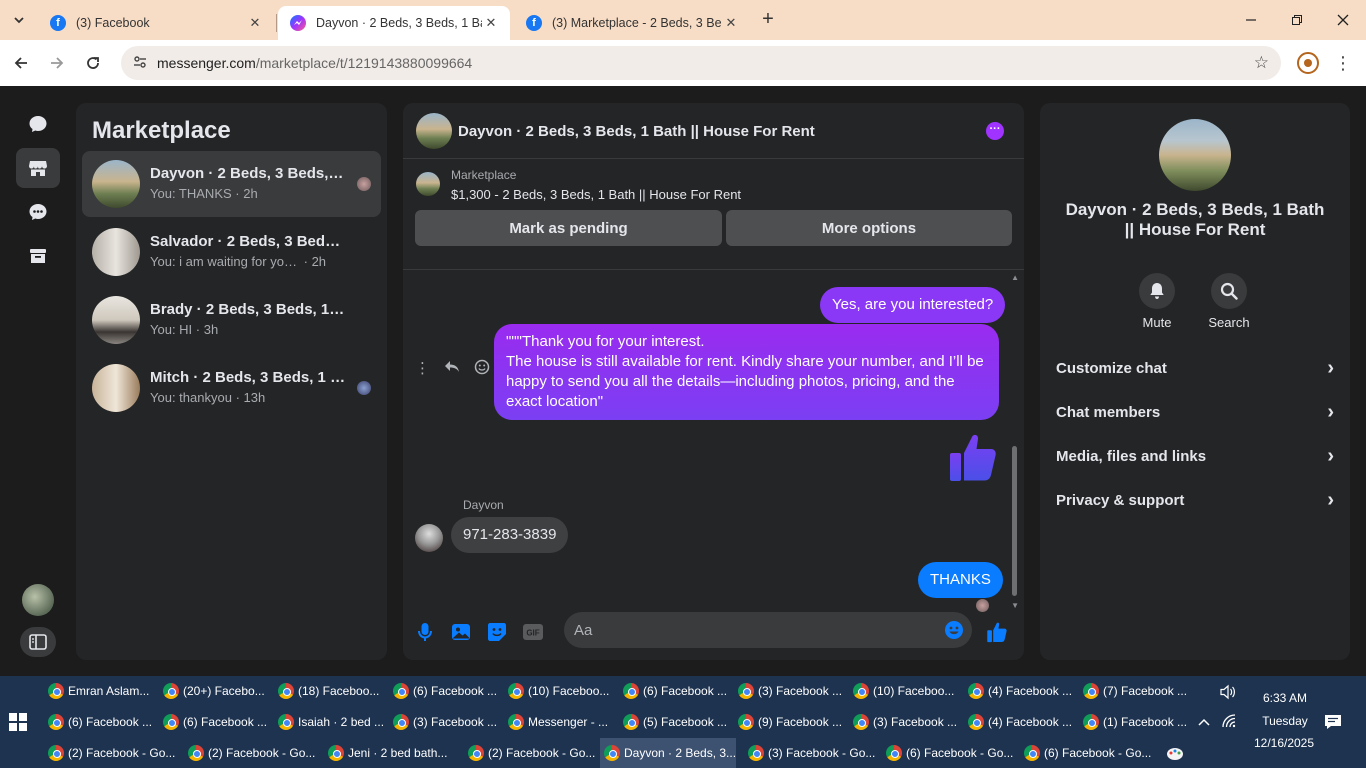 Image resolution: width=1366 pixels, height=768 pixels. Describe the element at coordinates (1285, 698) in the screenshot. I see `clock-time: 6:33 AM` at that location.